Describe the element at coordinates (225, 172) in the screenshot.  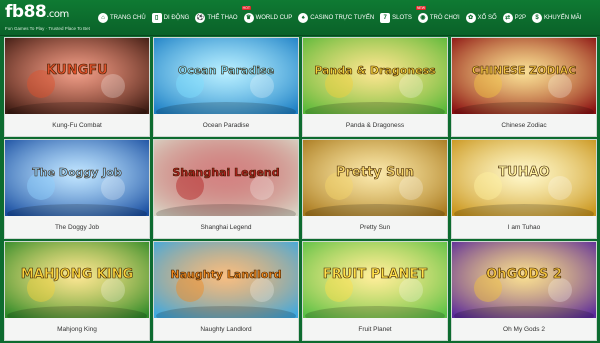
I see `game-logo-text: Shanghai Legend` at that location.